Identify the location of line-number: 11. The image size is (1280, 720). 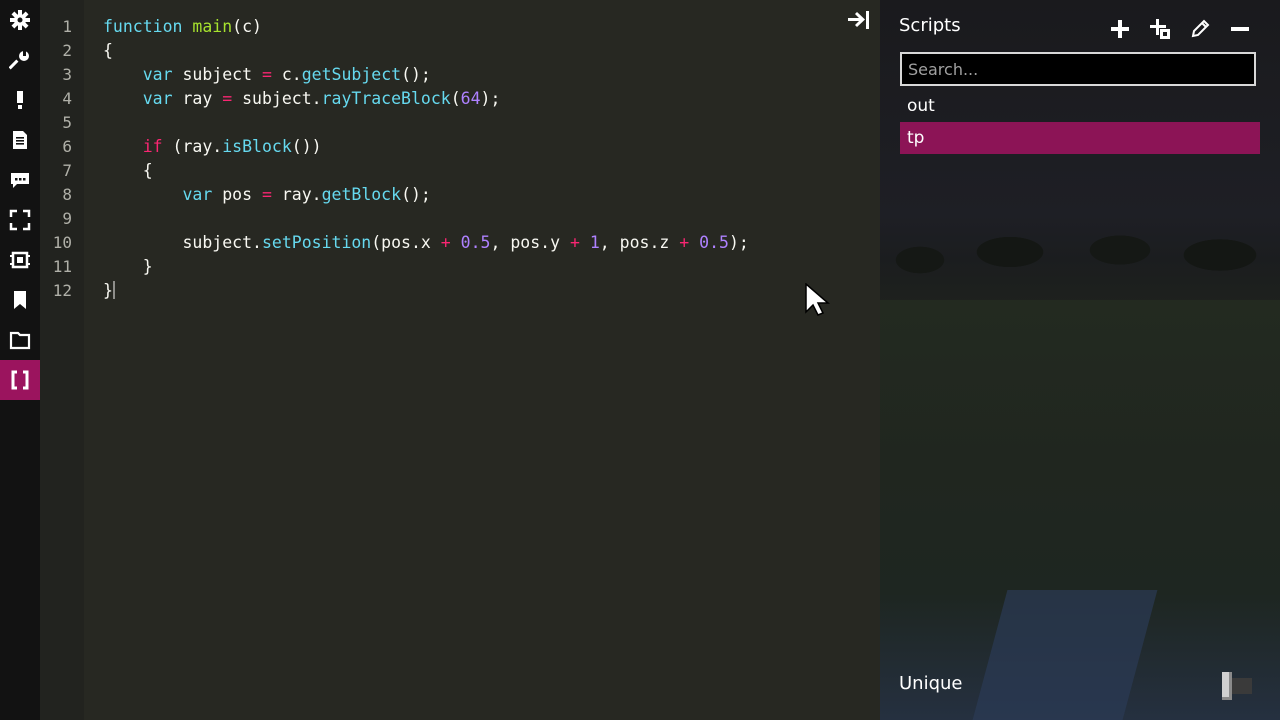
(62, 266).